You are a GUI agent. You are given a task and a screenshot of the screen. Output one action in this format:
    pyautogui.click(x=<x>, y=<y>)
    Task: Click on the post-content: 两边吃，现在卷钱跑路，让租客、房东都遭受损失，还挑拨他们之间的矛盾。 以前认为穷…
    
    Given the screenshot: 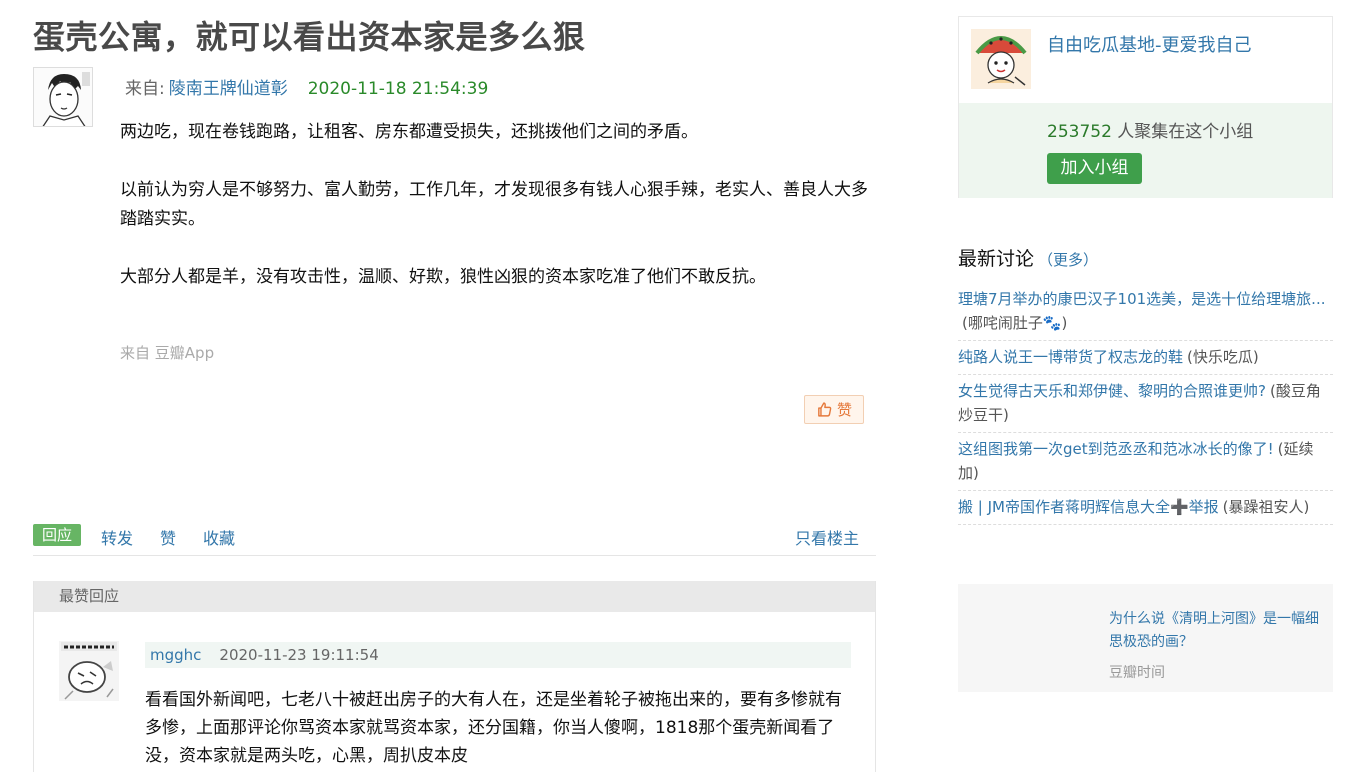 What is the action you would take?
    pyautogui.click(x=500, y=219)
    